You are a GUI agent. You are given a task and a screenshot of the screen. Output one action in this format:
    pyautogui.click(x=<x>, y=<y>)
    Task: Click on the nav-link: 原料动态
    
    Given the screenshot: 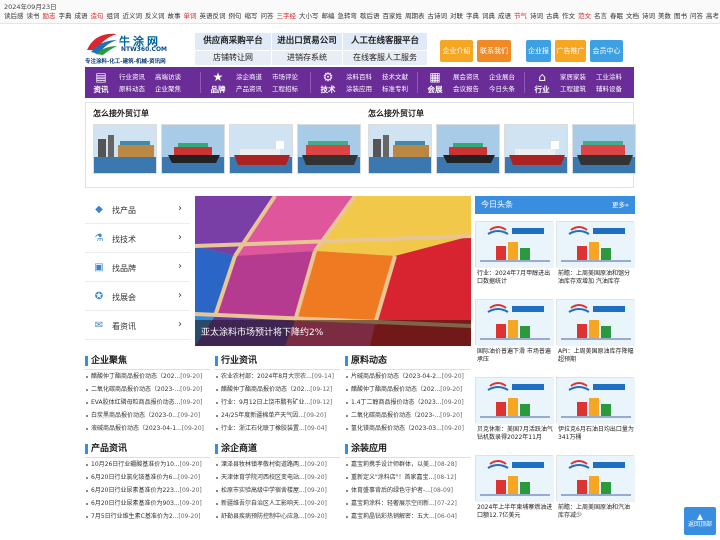 What is the action you would take?
    pyautogui.click(x=132, y=88)
    